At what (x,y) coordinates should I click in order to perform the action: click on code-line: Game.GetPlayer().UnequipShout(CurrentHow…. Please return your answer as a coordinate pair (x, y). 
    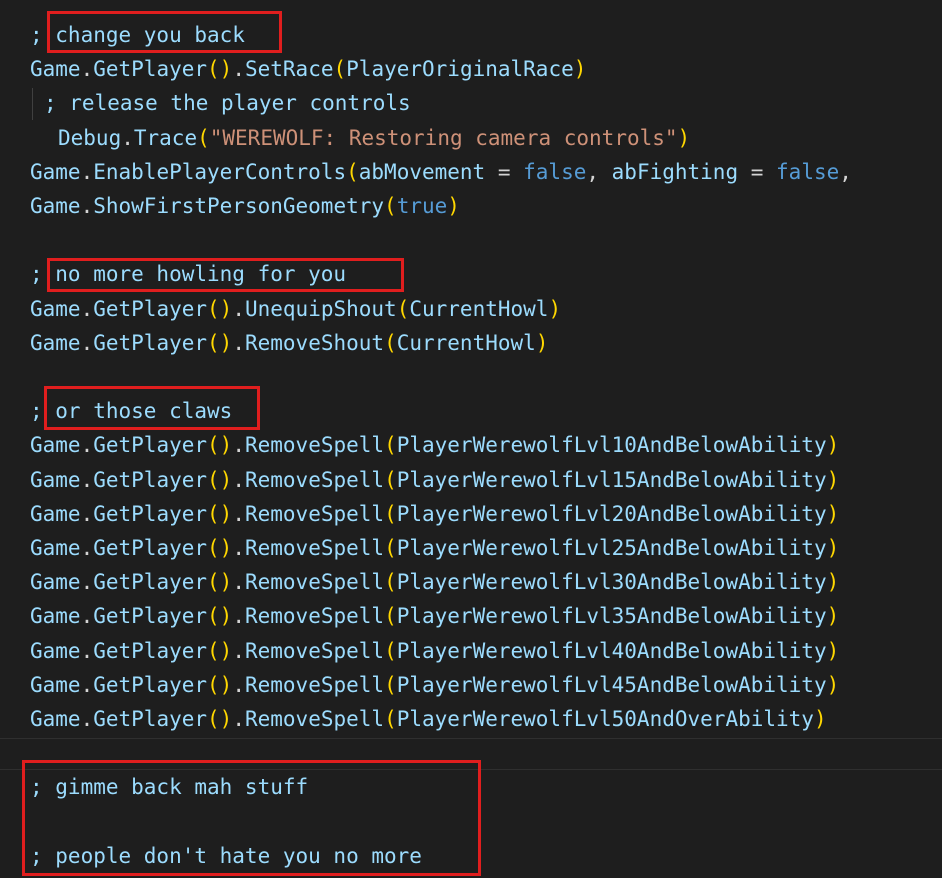
    Looking at the image, I should click on (295, 309).